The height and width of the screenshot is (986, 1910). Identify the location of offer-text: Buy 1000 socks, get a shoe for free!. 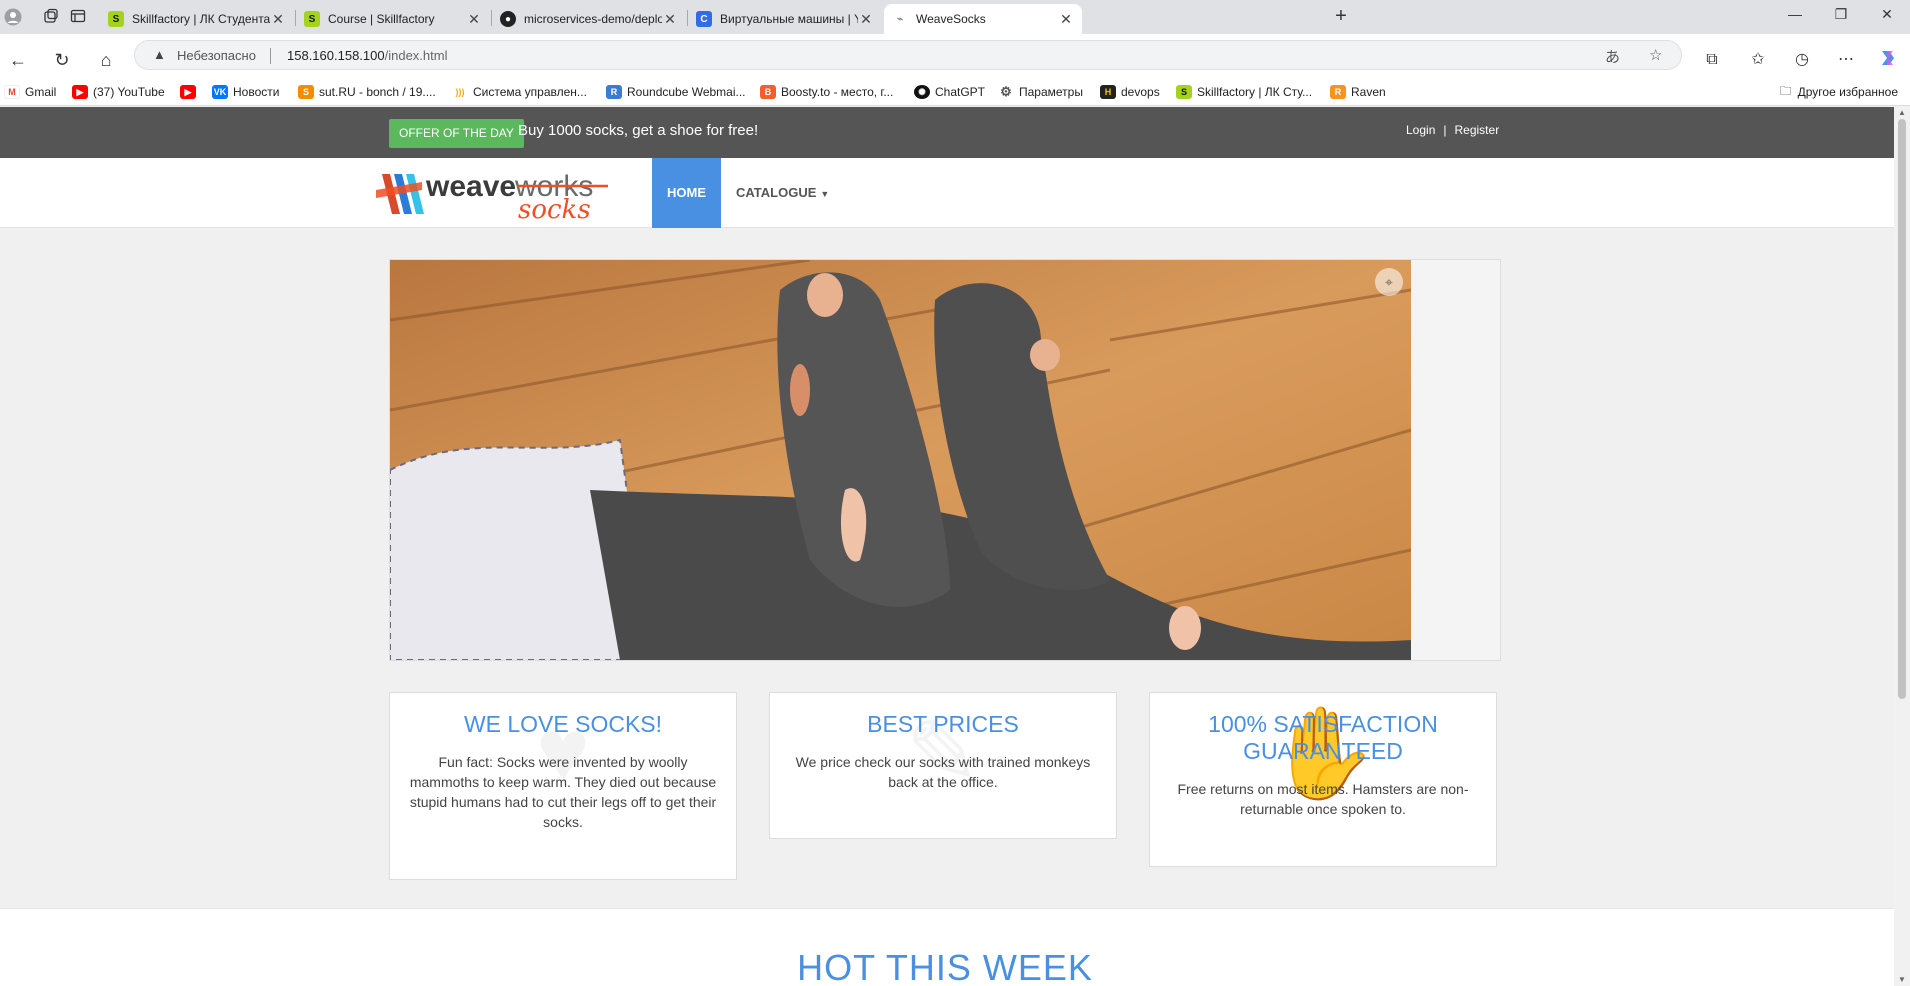
(638, 130).